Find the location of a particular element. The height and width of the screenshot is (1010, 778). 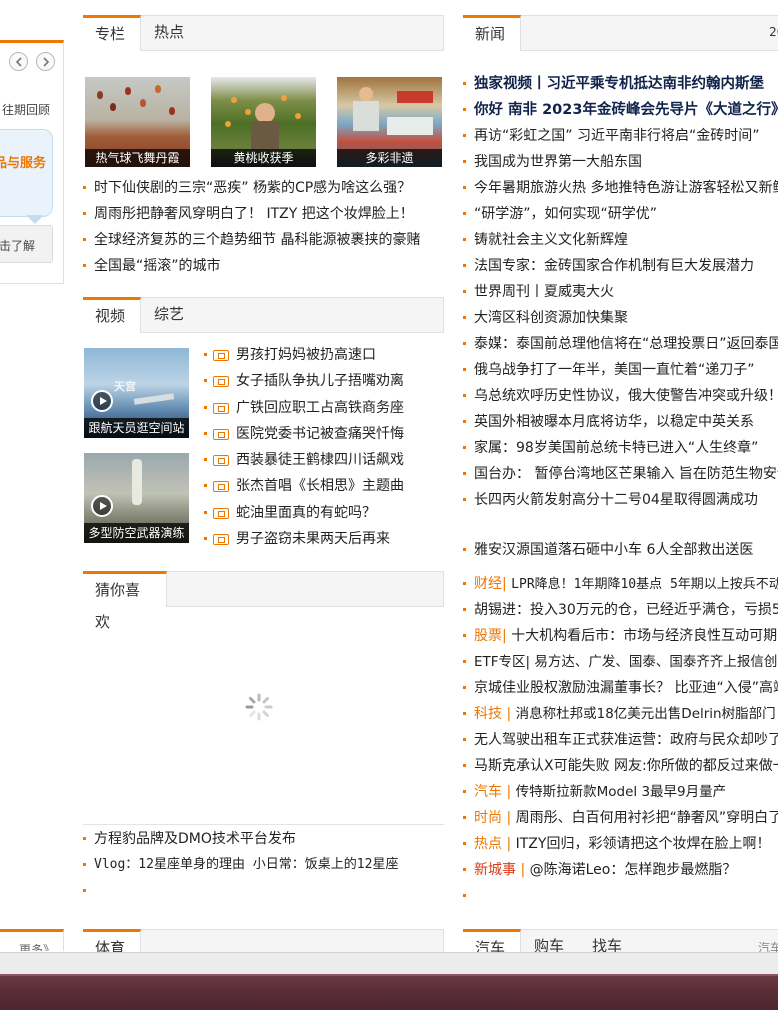

tagged-news-item is located at coordinates (620, 896).